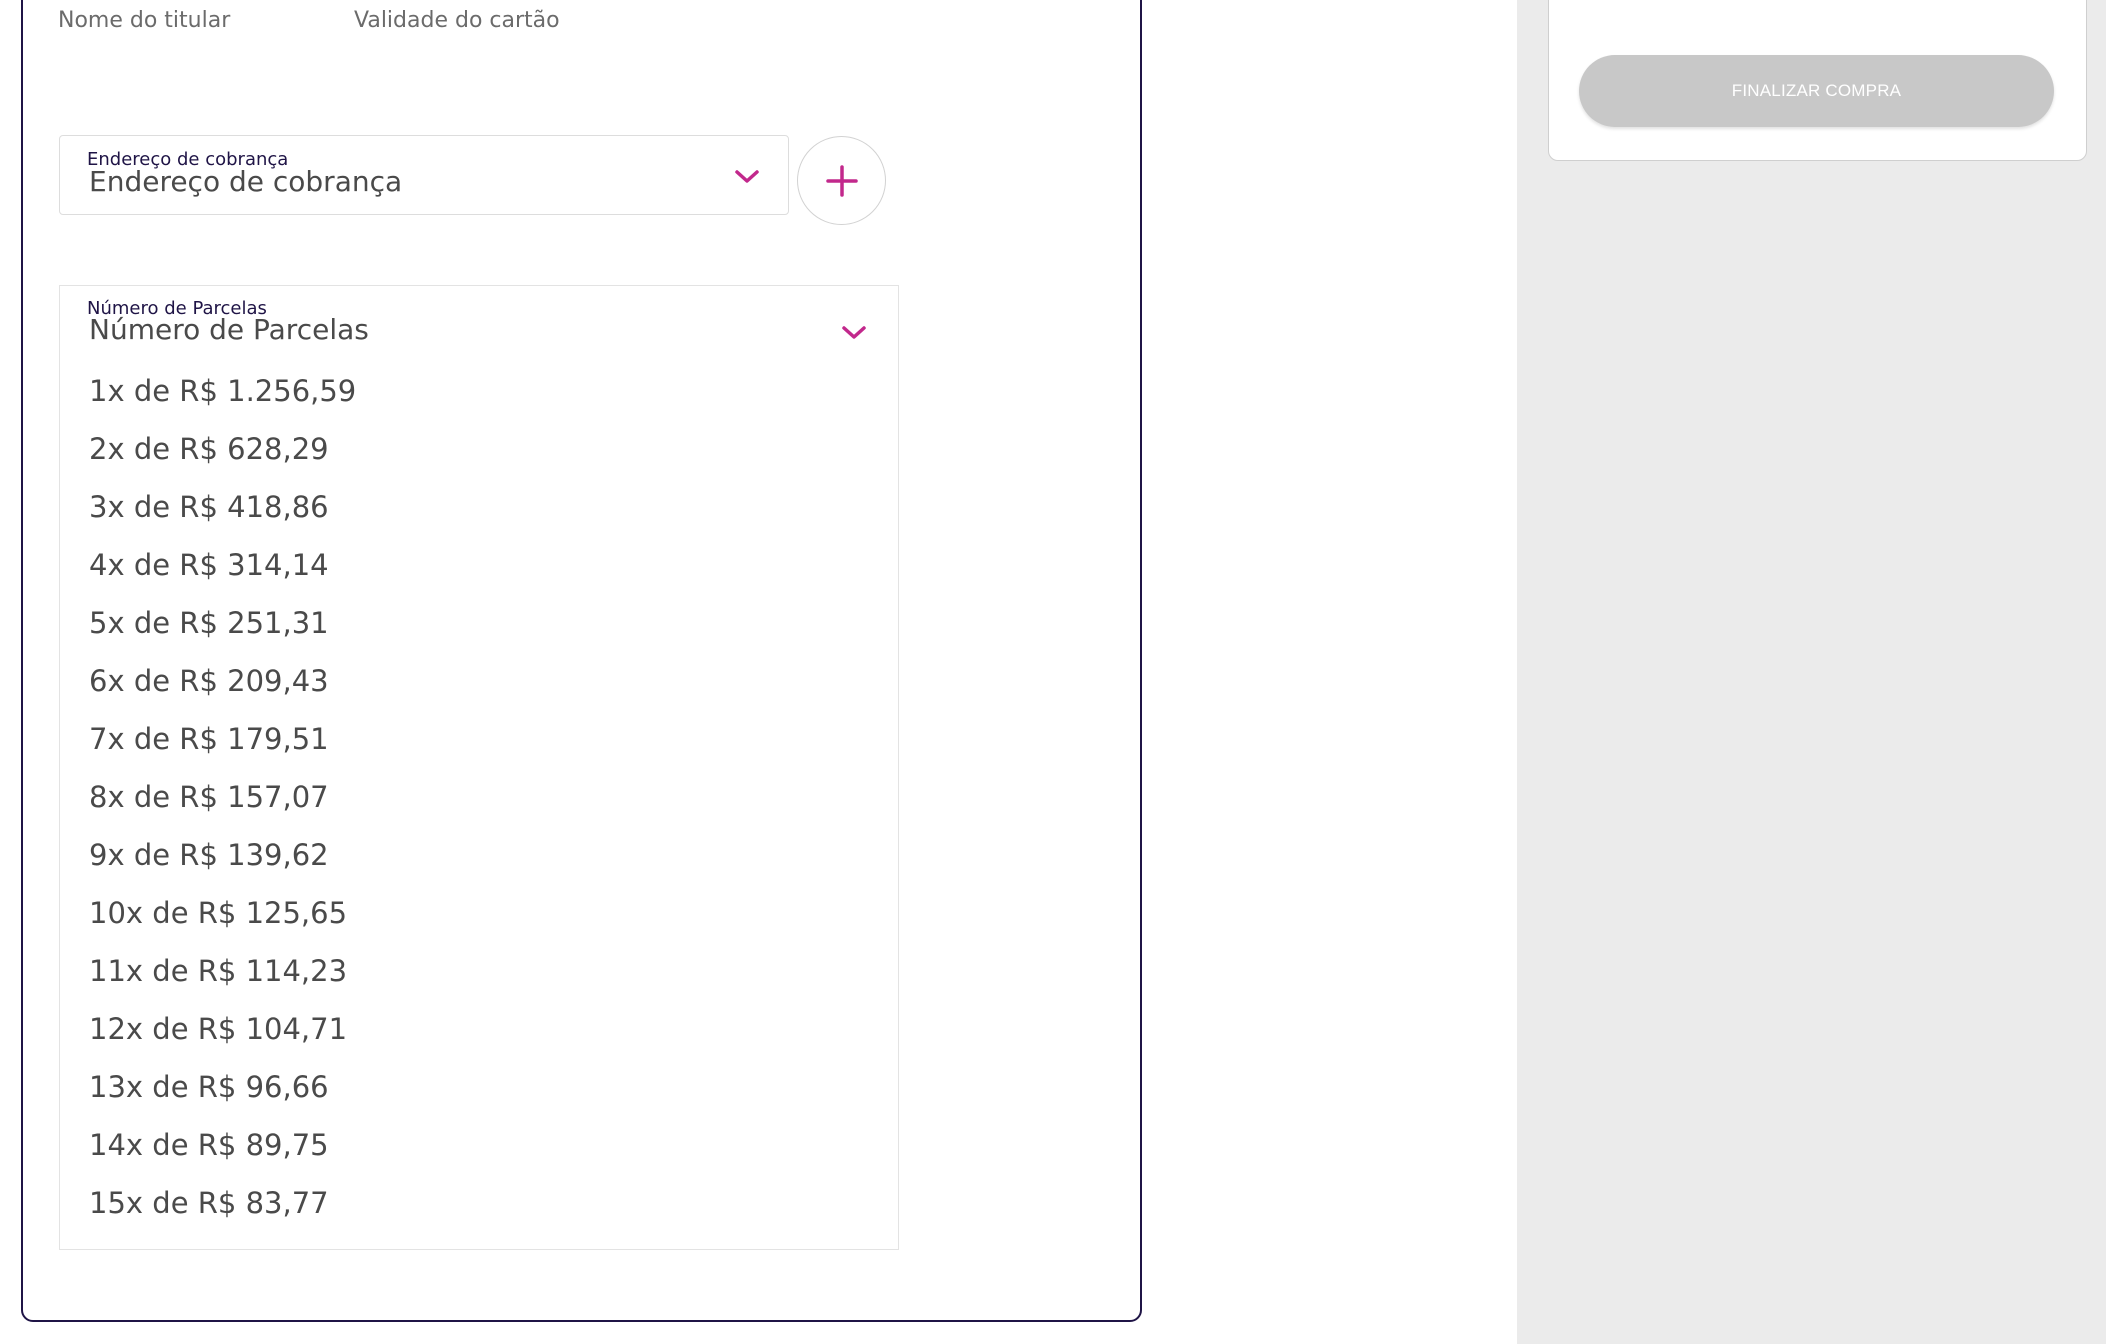 This screenshot has height=1344, width=2106. What do you see at coordinates (218, 971) in the screenshot?
I see `installment-option: 11x de R$ 114,23` at bounding box center [218, 971].